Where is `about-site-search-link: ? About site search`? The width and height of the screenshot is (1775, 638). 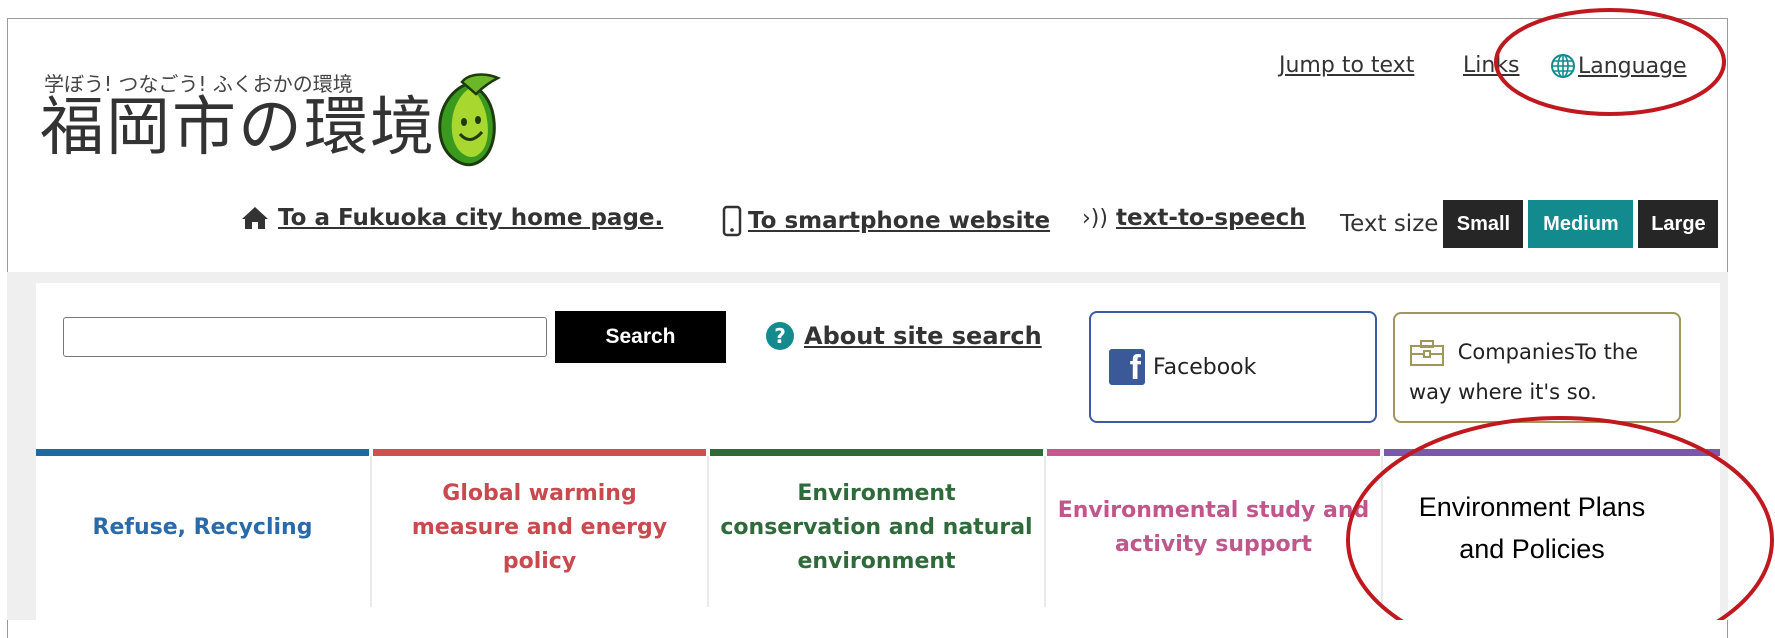 about-site-search-link: ? About site search is located at coordinates (904, 336).